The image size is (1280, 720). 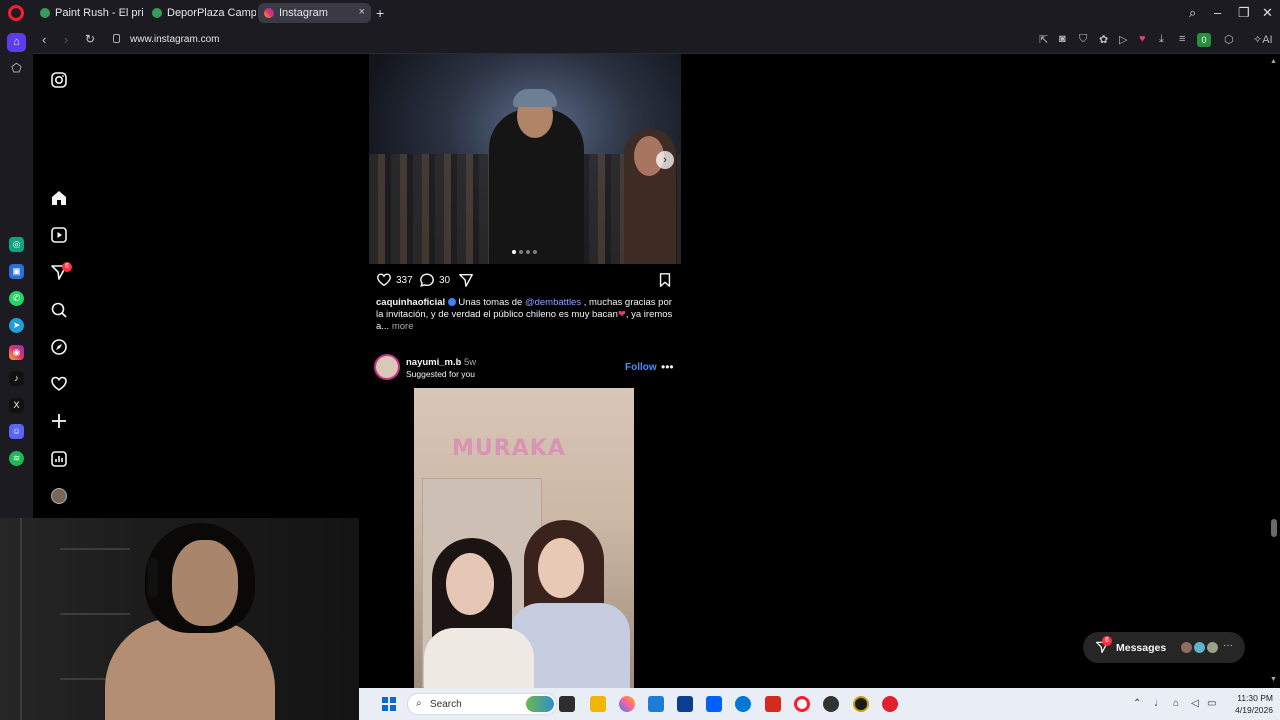 What do you see at coordinates (1267, 13) in the screenshot?
I see `close-window-button: ✕` at bounding box center [1267, 13].